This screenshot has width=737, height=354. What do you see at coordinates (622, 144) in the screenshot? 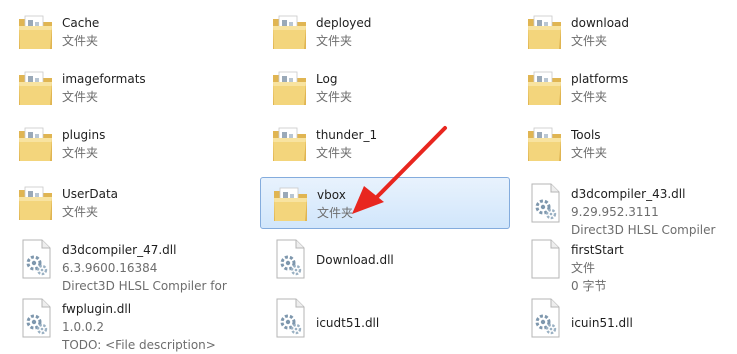
I see `file-item-tools: Tools 文件夹` at bounding box center [622, 144].